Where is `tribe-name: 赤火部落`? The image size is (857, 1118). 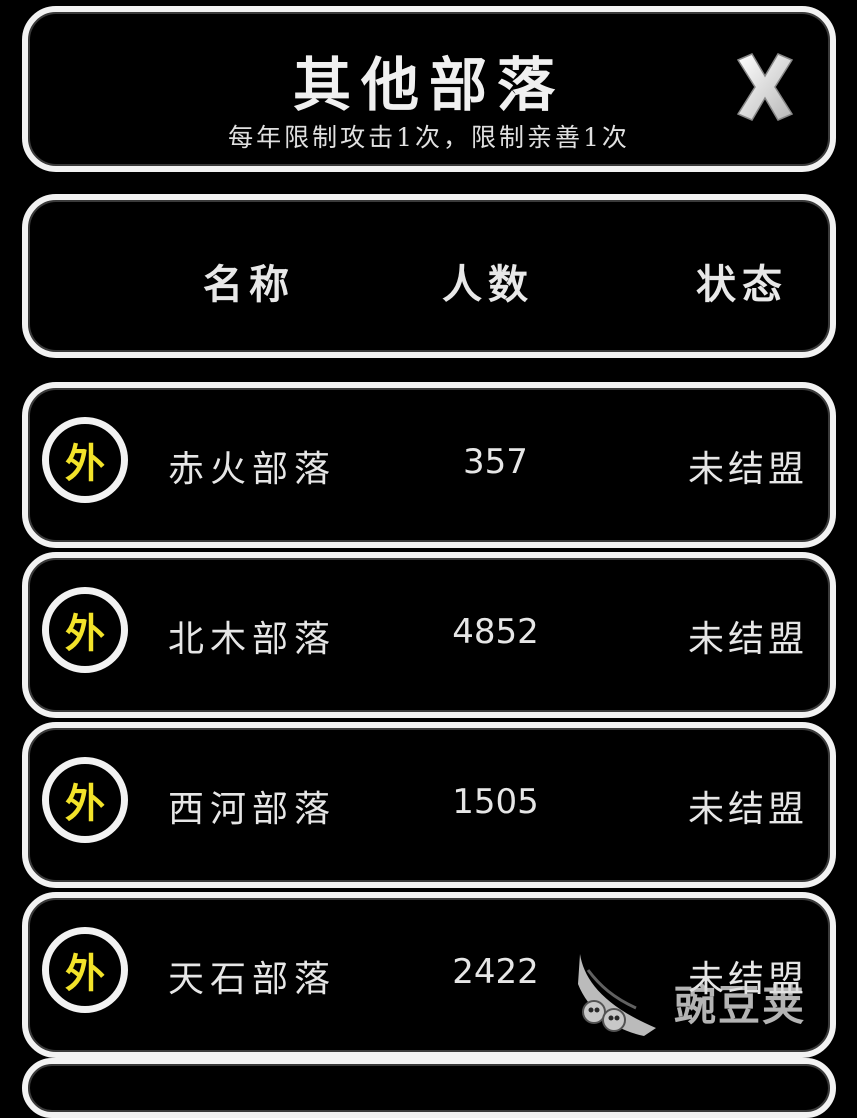 tribe-name: 赤火部落 is located at coordinates (252, 469).